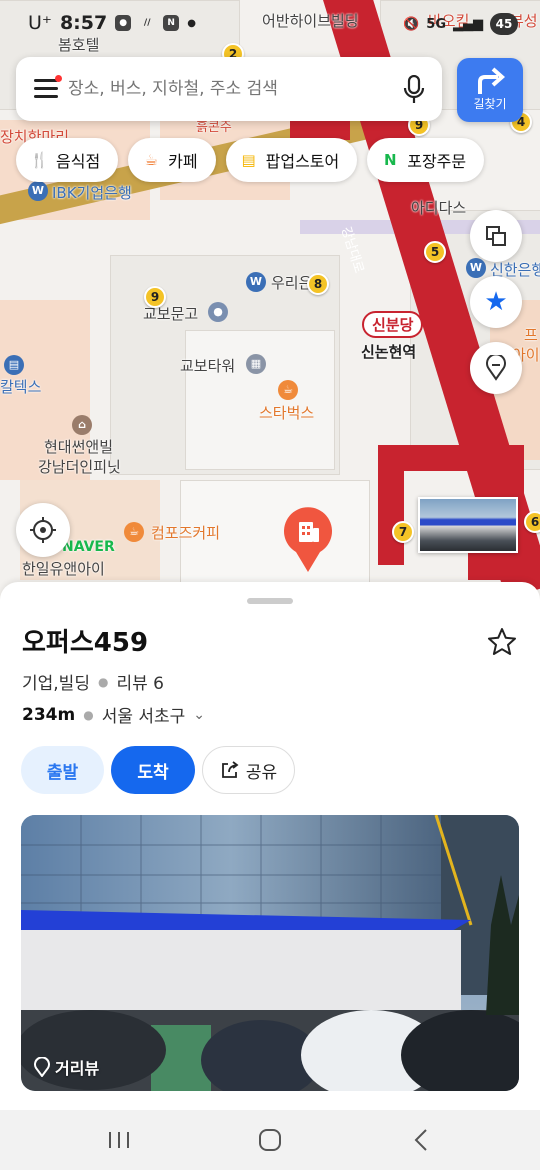 The image size is (540, 1170). What do you see at coordinates (492, 80) in the screenshot?
I see `route-arrow-icon` at bounding box center [492, 80].